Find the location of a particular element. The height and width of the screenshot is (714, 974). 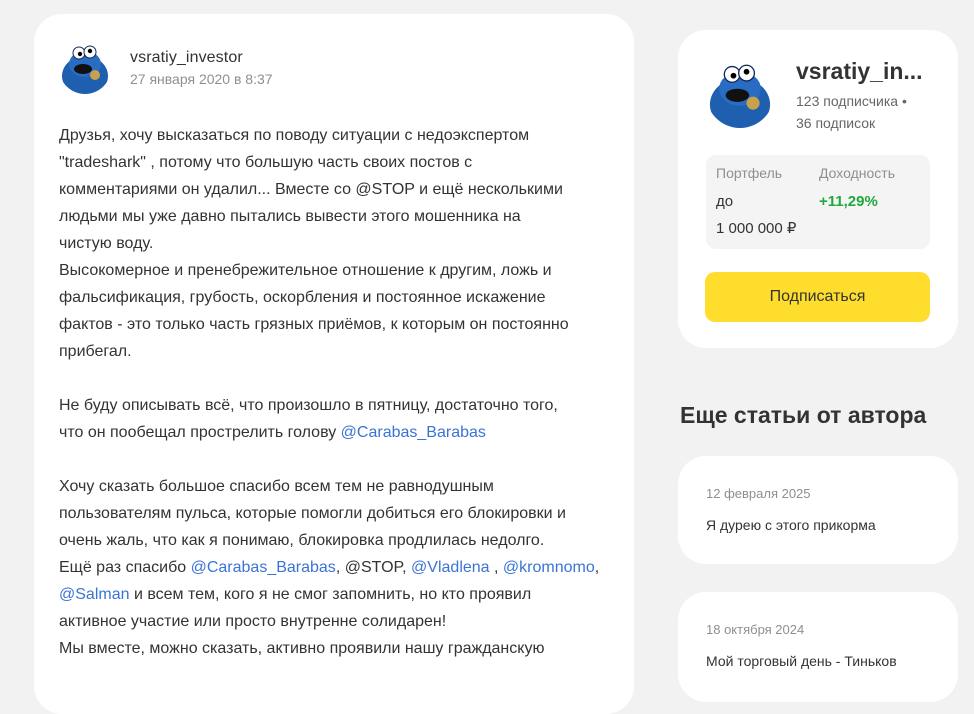

portfolio-value: до 1 000 000 ₽ is located at coordinates (756, 215).